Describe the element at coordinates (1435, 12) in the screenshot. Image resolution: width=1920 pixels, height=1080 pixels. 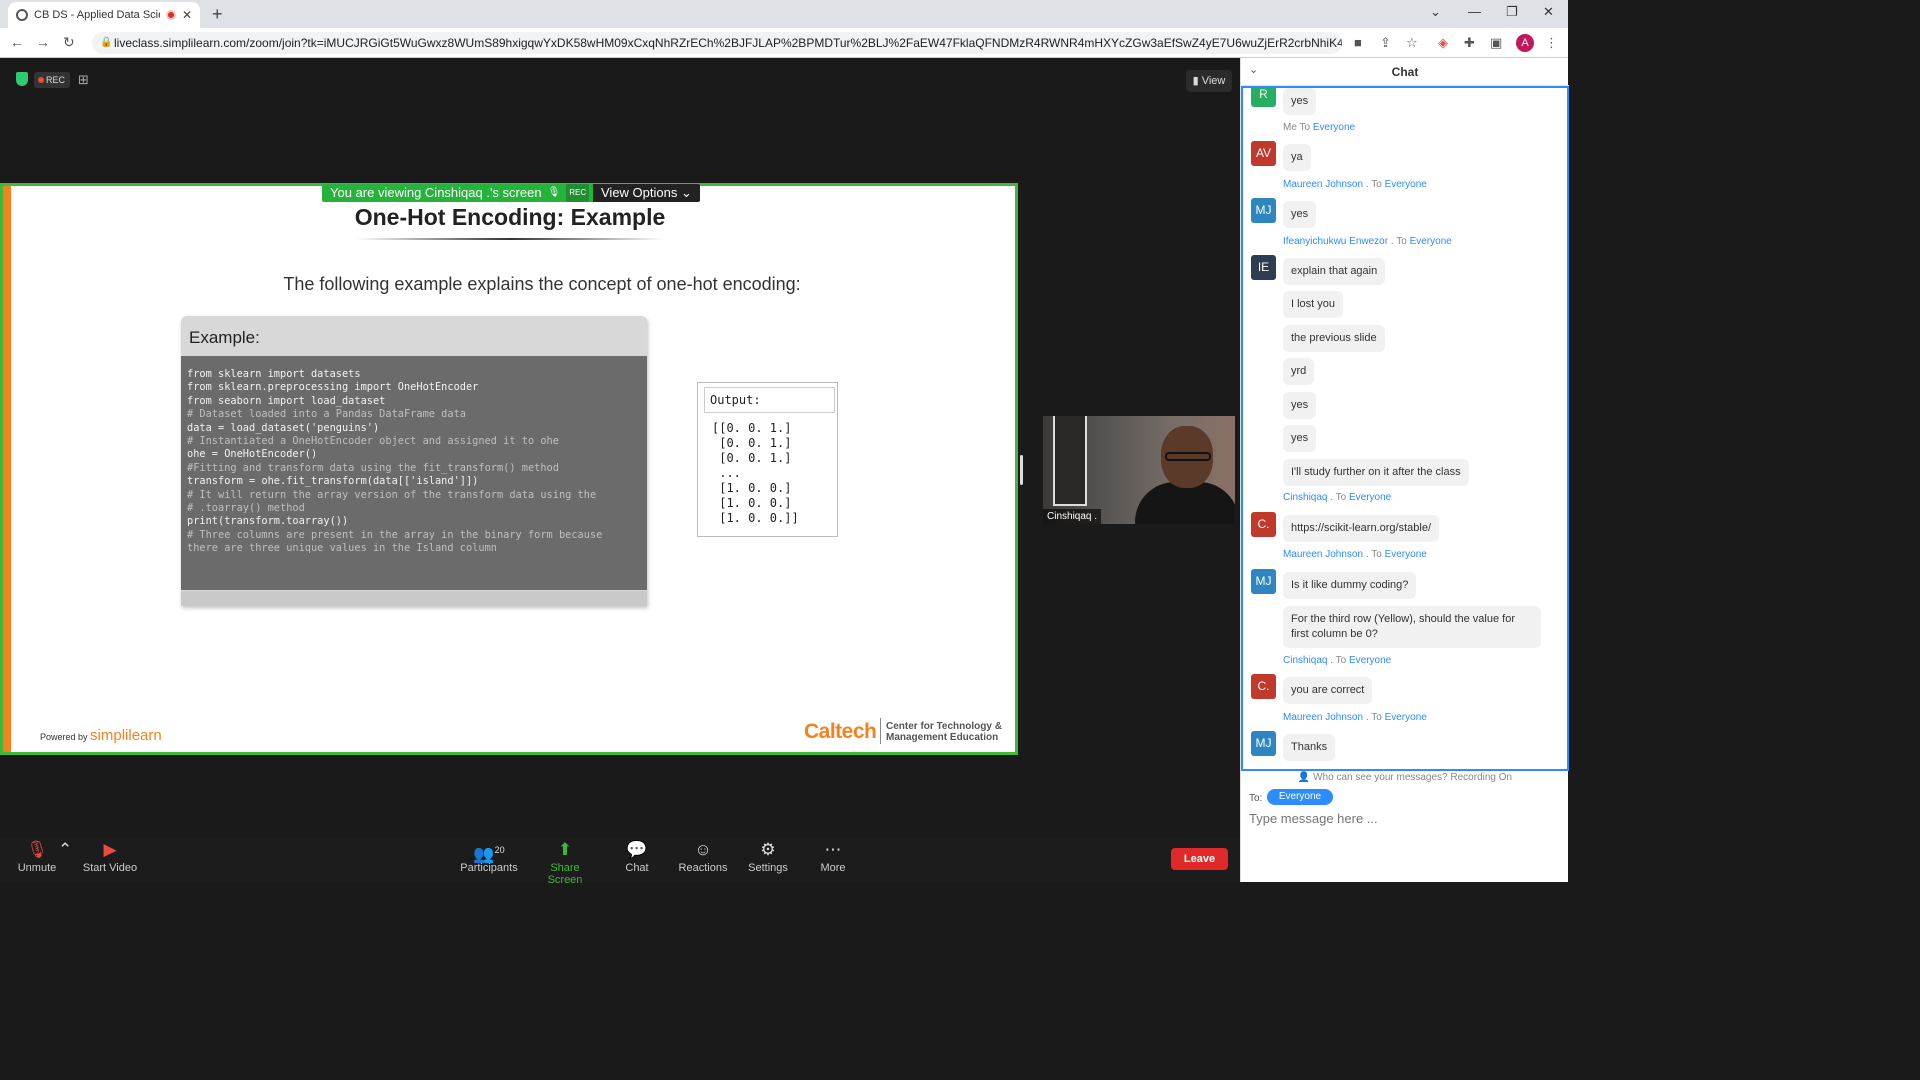
I see `tab-search-icon: ⌄` at that location.